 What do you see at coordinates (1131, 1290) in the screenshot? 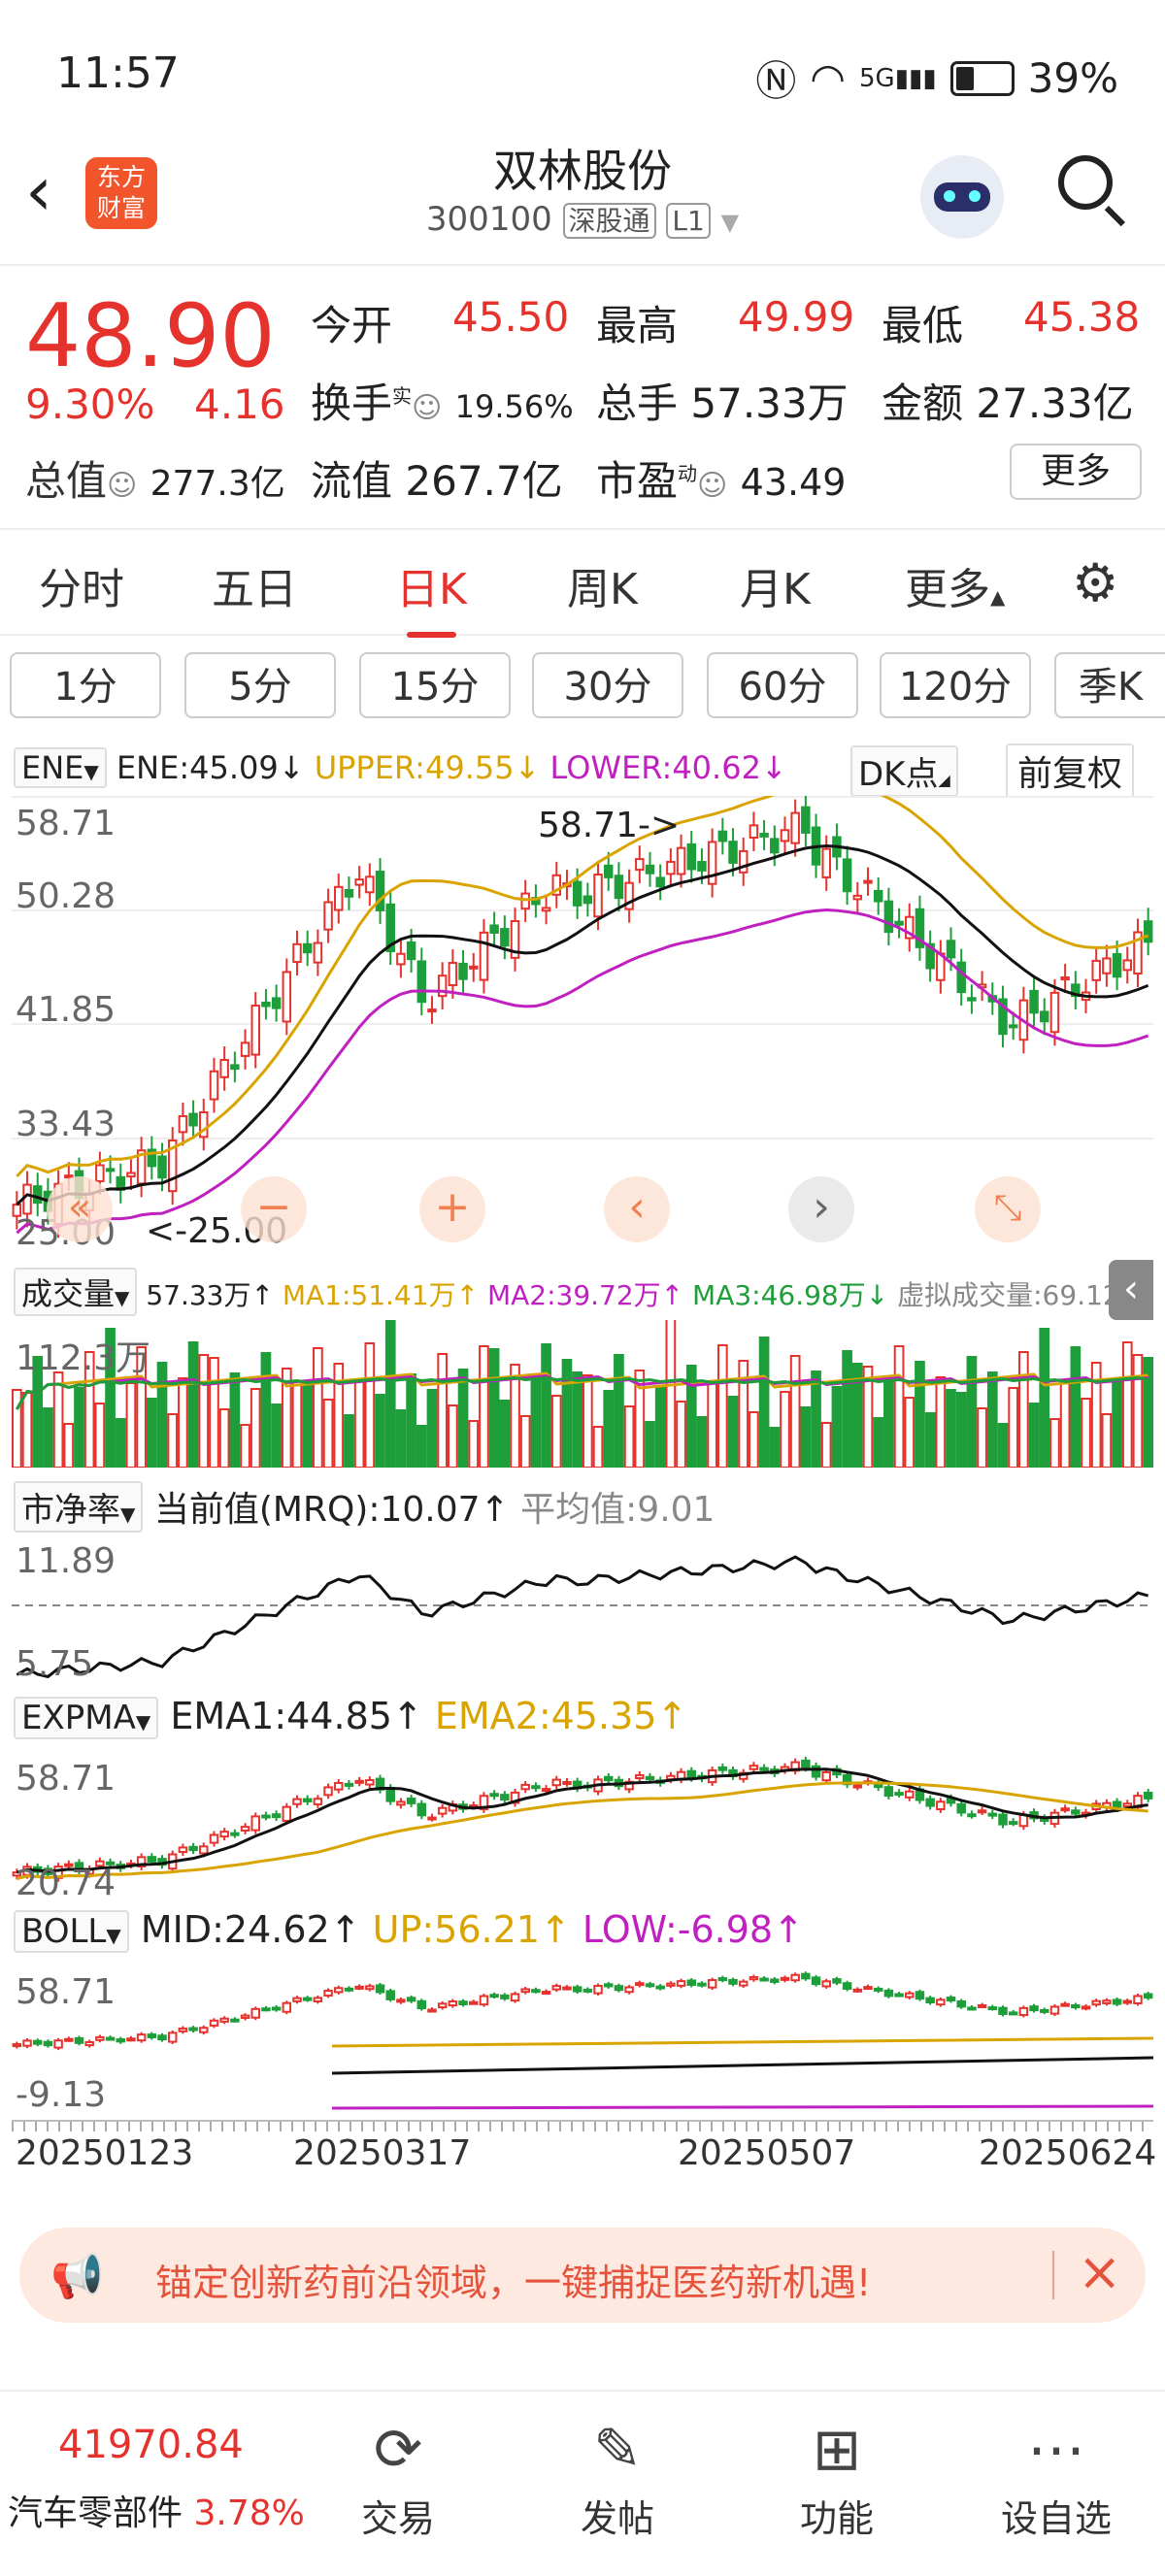
I see `collapse-panel-icon: ‹` at bounding box center [1131, 1290].